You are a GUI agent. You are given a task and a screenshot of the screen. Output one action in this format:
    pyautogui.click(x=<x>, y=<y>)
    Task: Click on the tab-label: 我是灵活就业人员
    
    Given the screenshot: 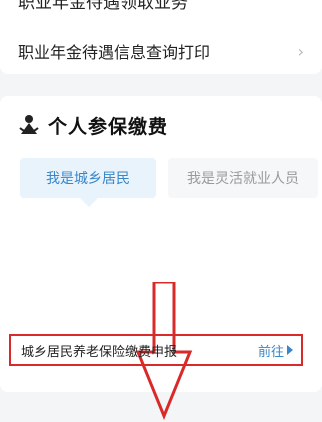 What is the action you would take?
    pyautogui.click(x=243, y=179)
    